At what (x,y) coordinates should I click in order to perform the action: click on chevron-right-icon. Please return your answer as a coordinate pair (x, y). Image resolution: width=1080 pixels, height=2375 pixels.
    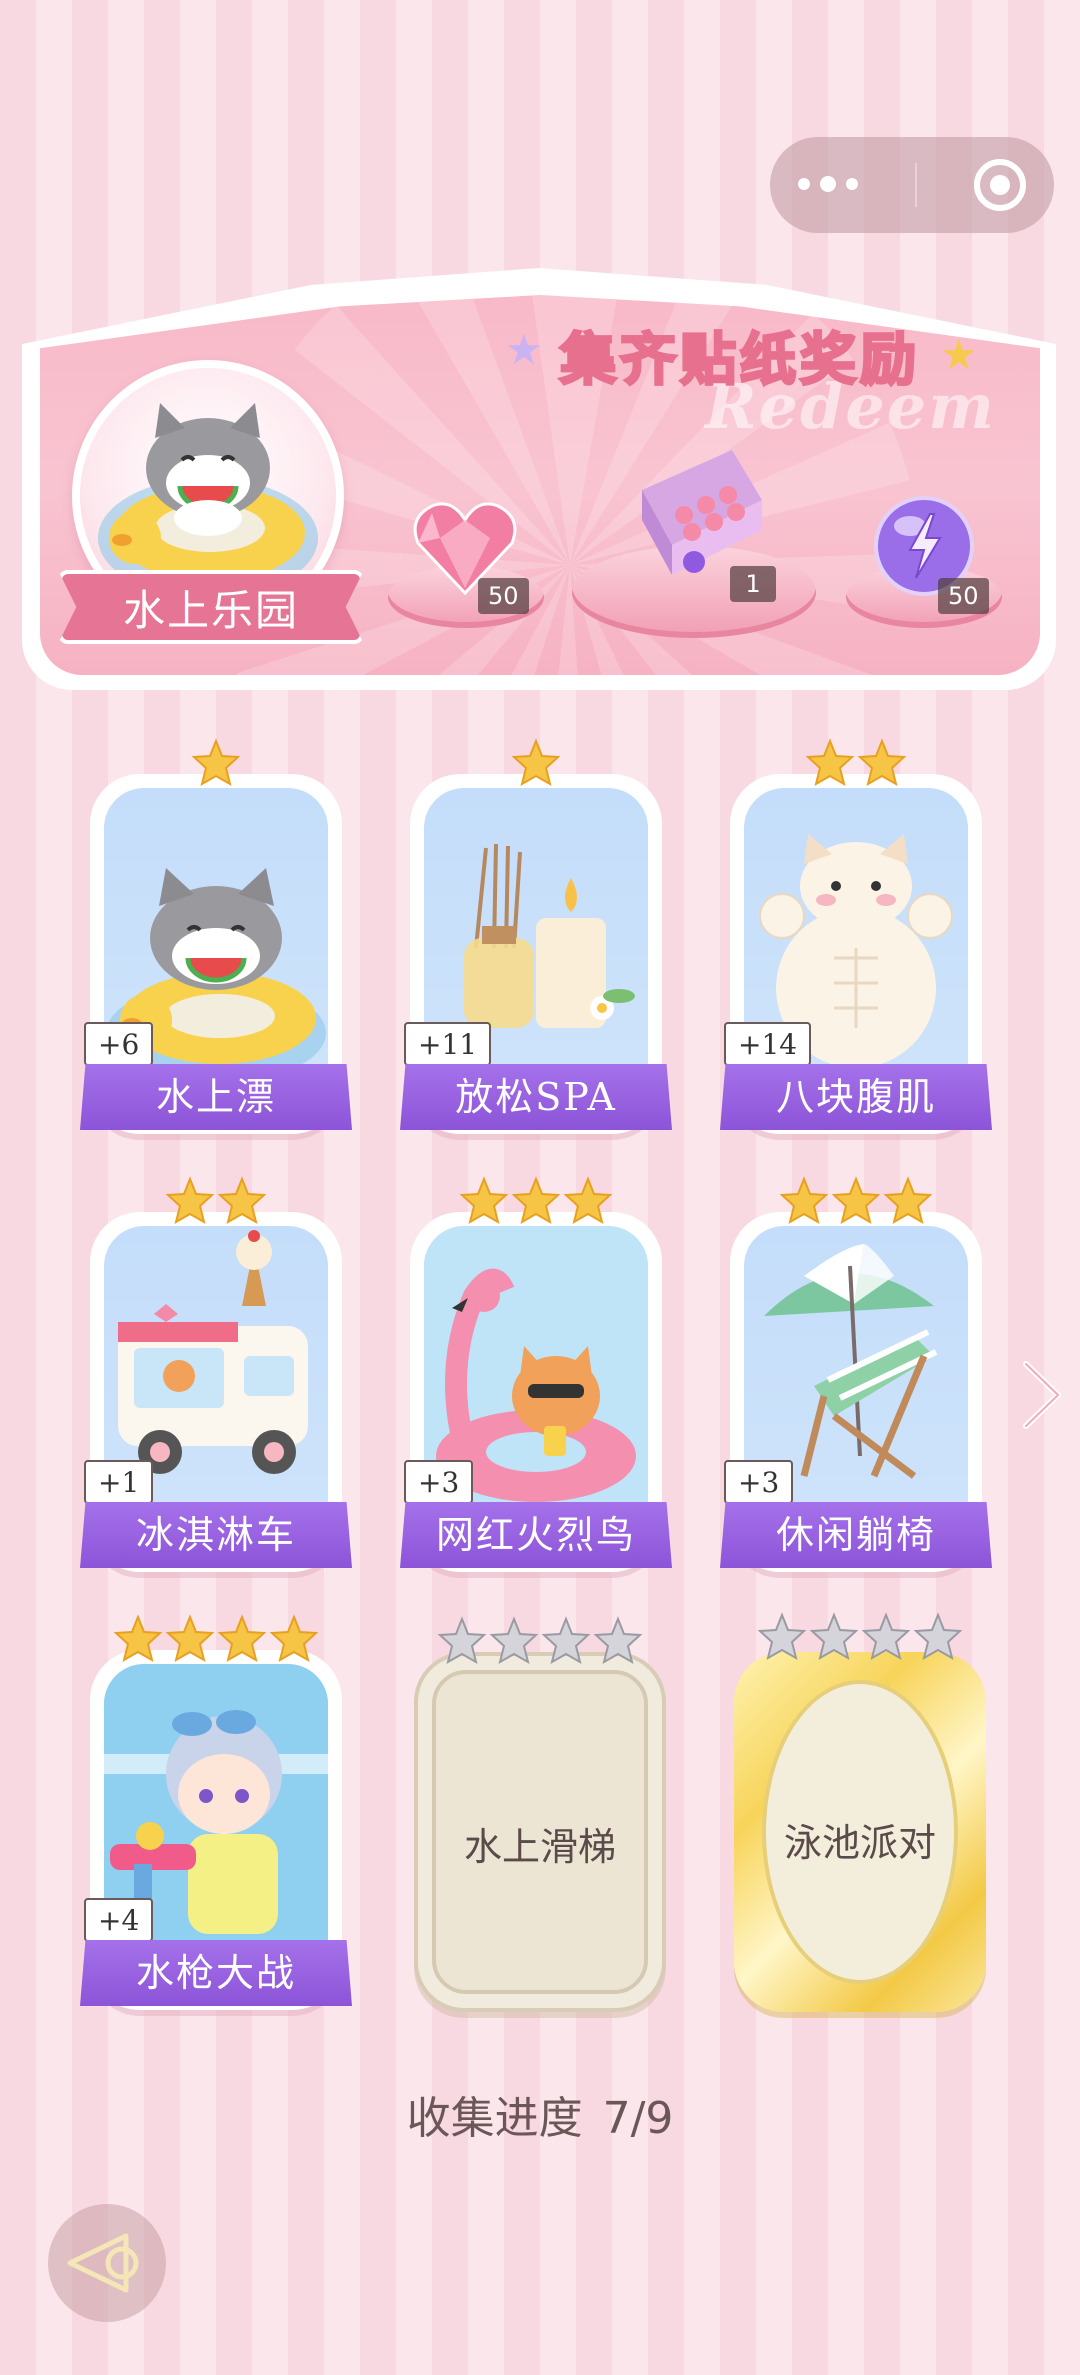
    Looking at the image, I should click on (1042, 1395).